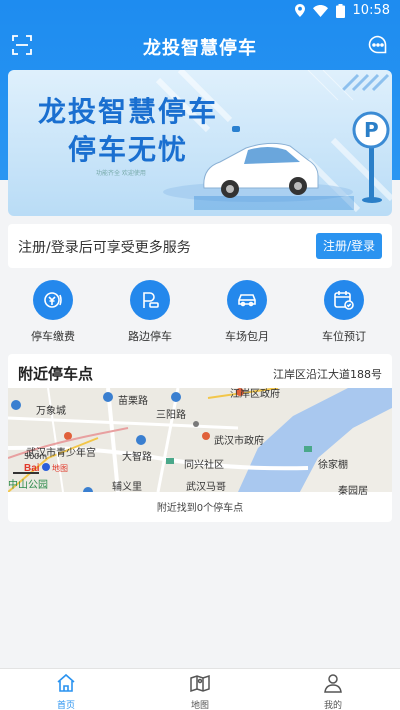 Image resolution: width=400 pixels, height=710 pixels. What do you see at coordinates (65, 705) in the screenshot?
I see `nav-label: 首页` at bounding box center [65, 705].